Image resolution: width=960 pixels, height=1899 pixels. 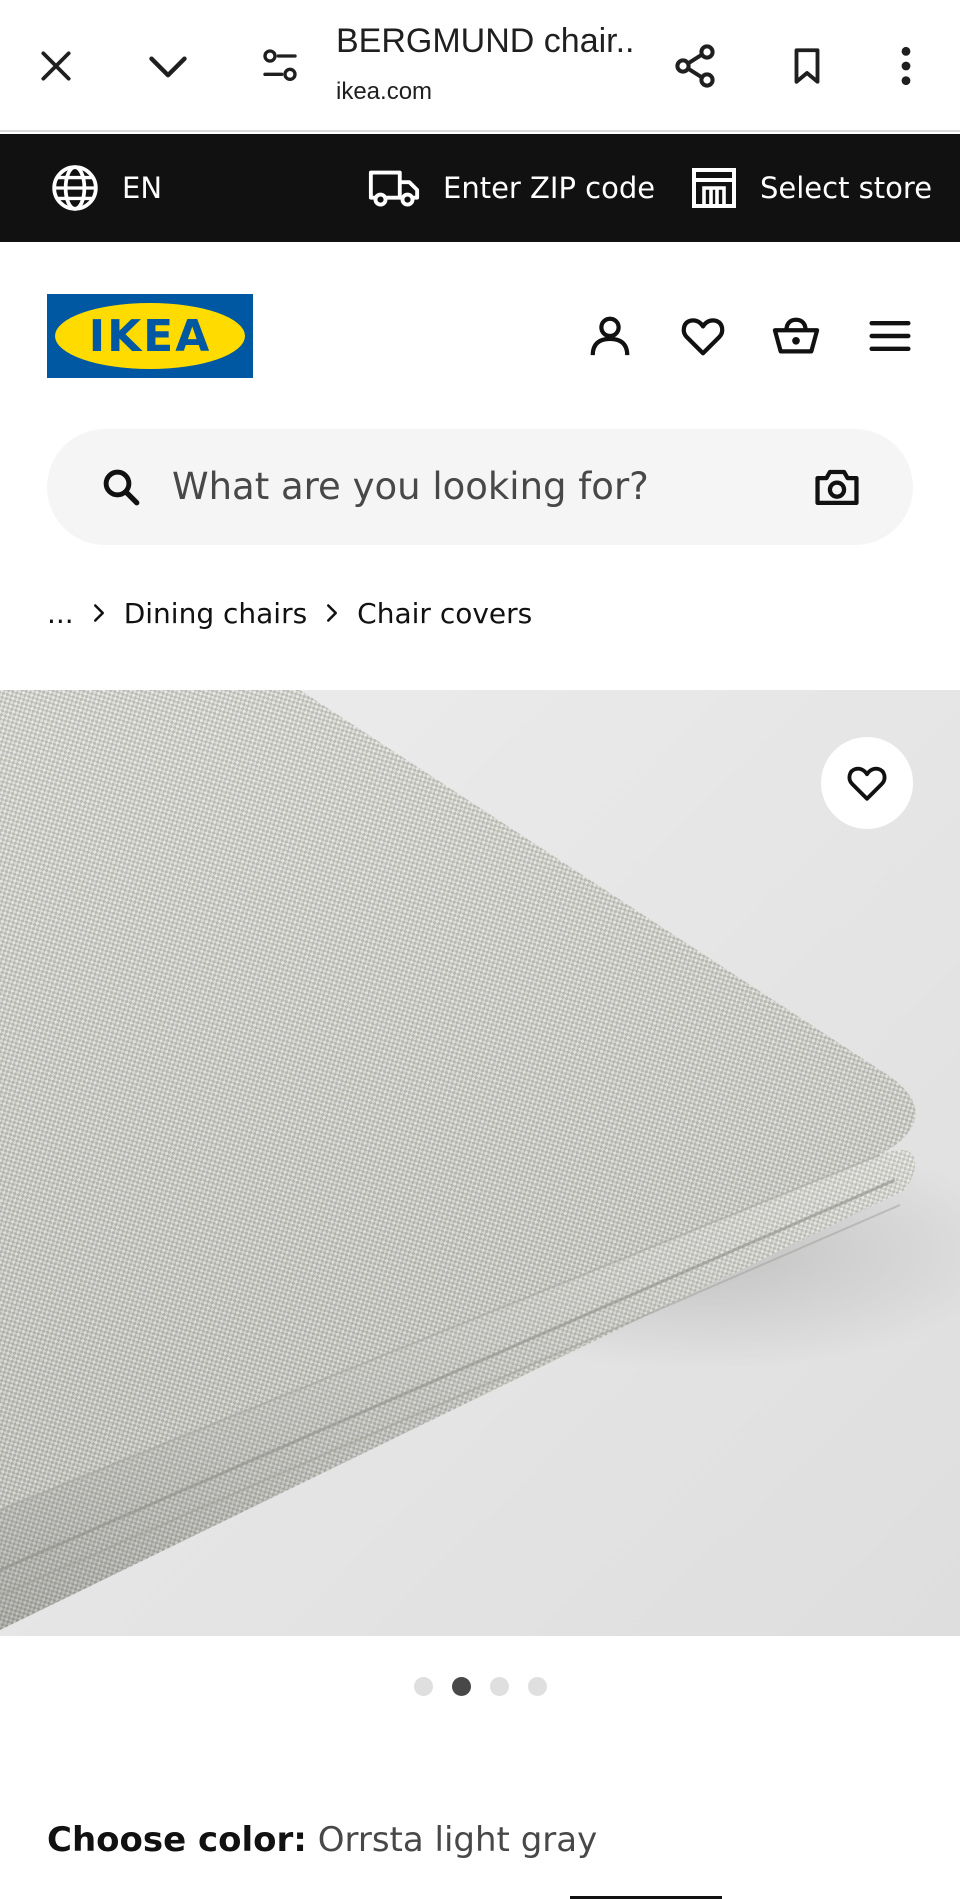 I want to click on account-icon, so click(x=610, y=336).